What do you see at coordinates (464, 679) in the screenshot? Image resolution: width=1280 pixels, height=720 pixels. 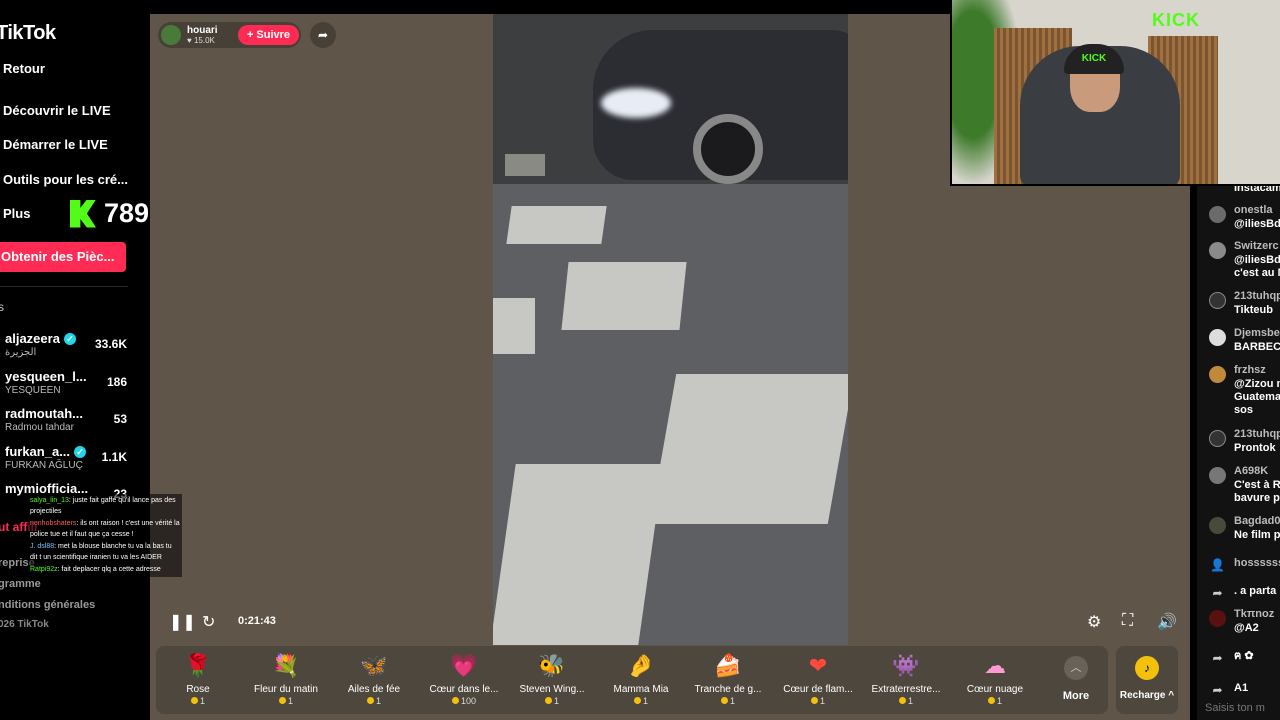 I see `gift-item: 💗 Cœur dans le... 100` at bounding box center [464, 679].